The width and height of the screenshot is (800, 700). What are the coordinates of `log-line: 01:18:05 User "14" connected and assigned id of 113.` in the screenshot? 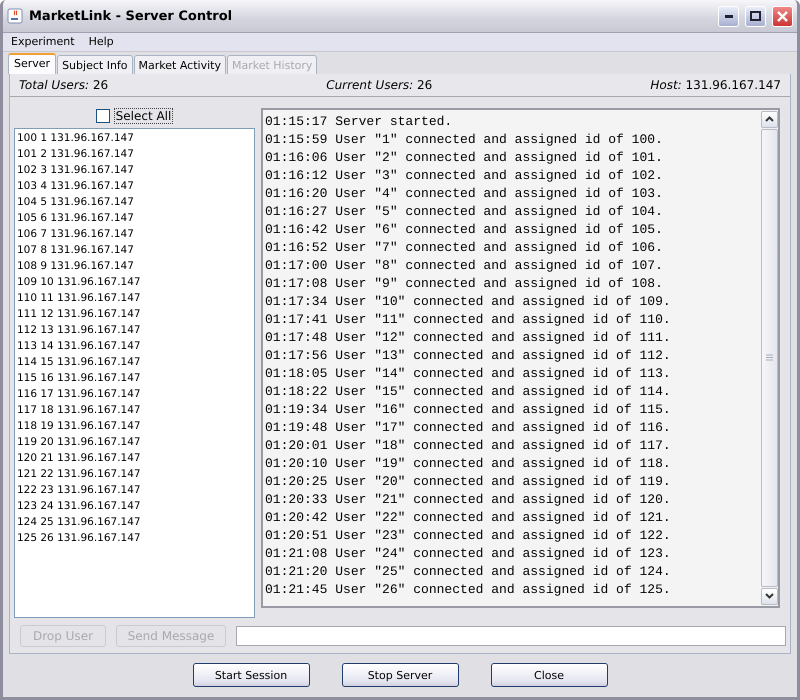 It's located at (468, 373).